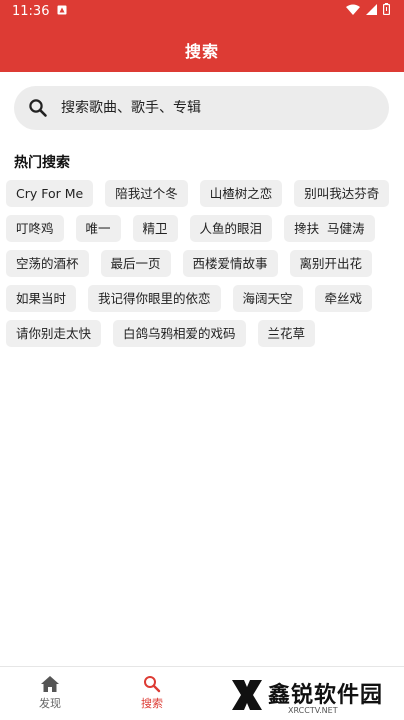 Image resolution: width=404 pixels, height=720 pixels. Describe the element at coordinates (31, 11) in the screenshot. I see `status-time: 11:36` at that location.